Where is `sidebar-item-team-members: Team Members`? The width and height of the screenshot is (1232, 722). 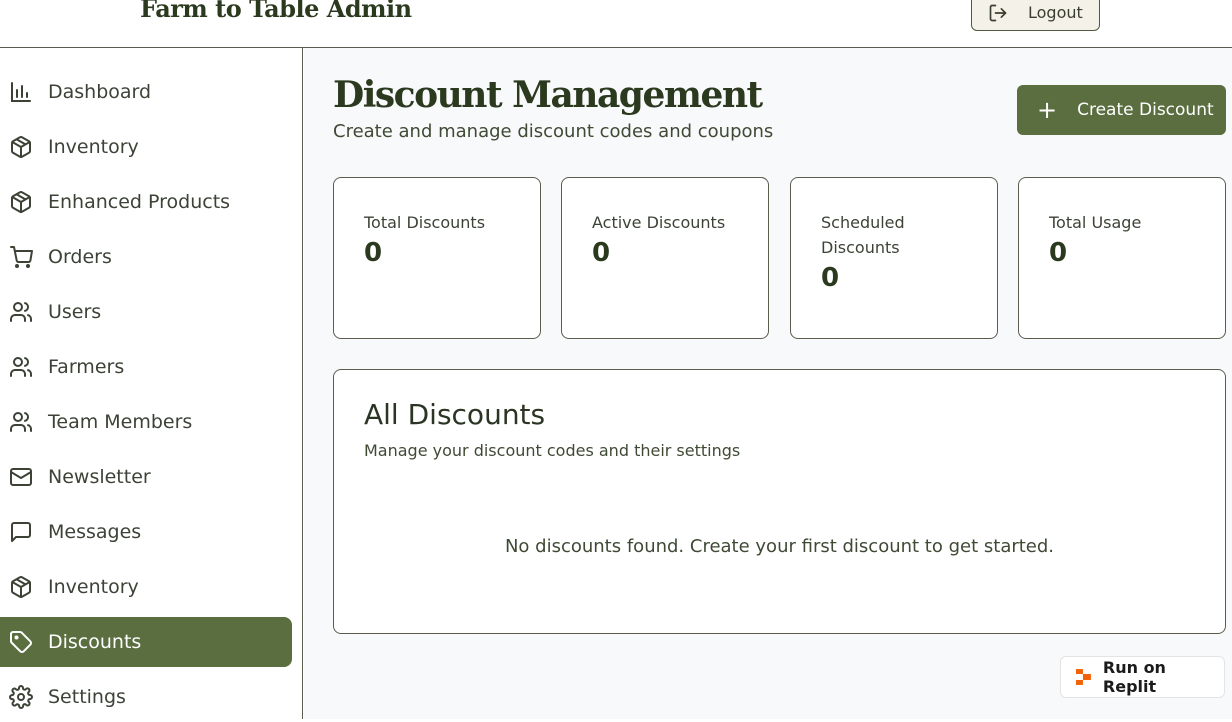
sidebar-item-team-members: Team Members is located at coordinates (146, 422).